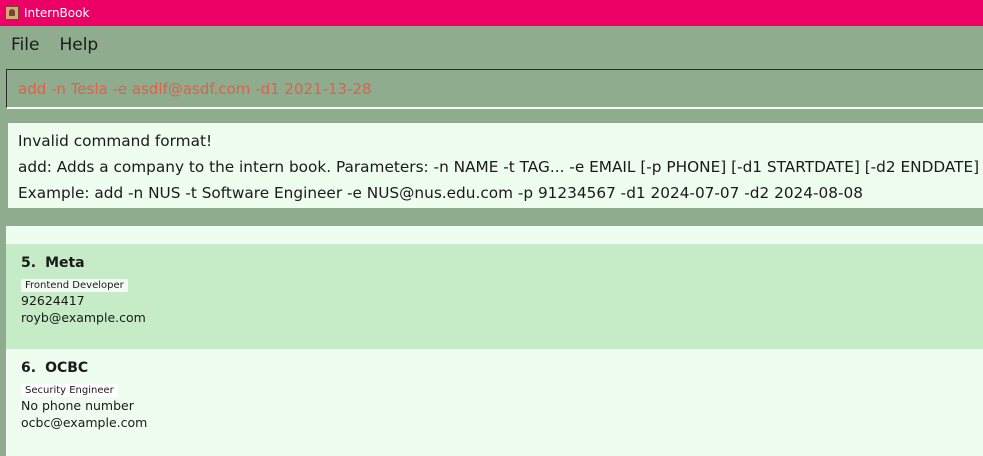  I want to click on command-box, so click(494, 89).